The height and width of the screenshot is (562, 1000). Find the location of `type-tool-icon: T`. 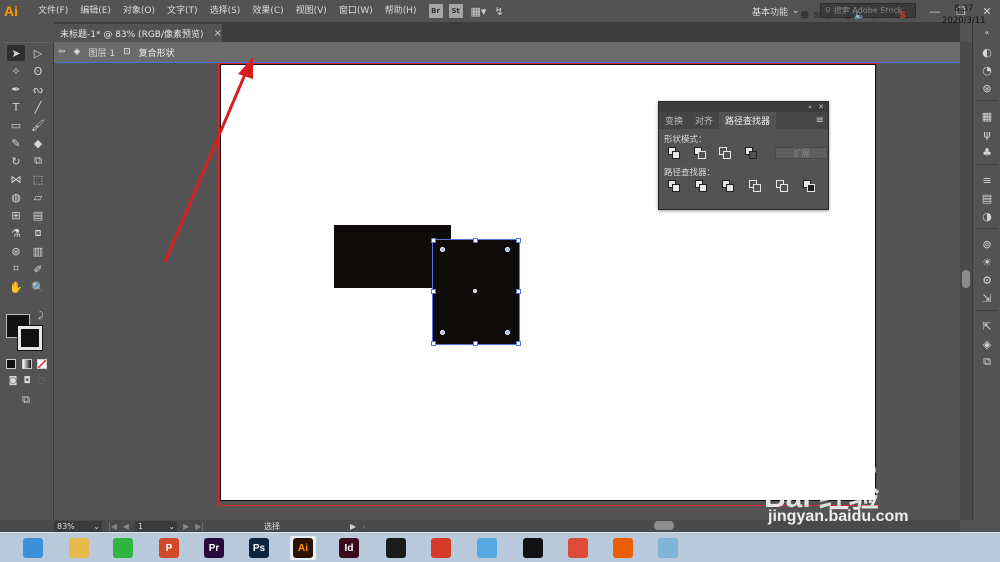

type-tool-icon: T is located at coordinates (16, 107).